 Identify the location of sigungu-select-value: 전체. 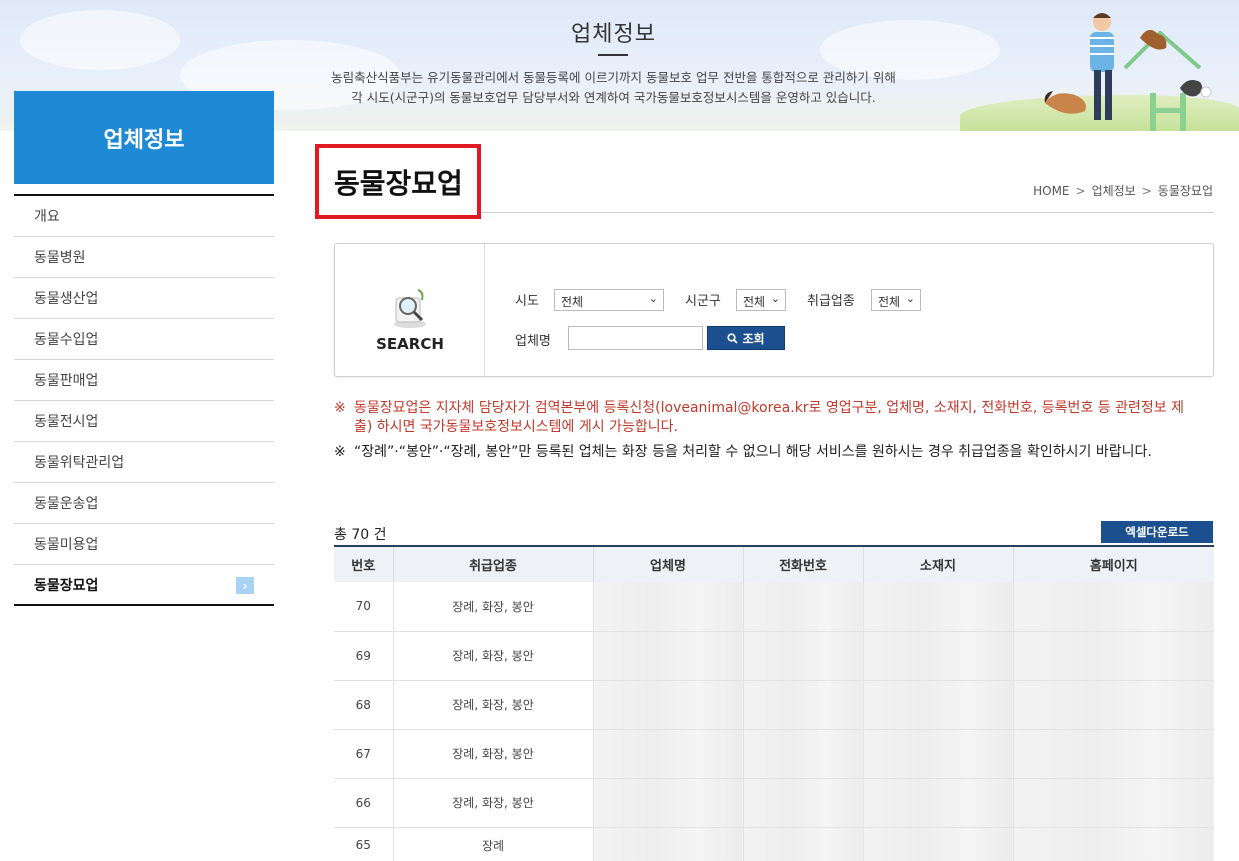
(754, 302).